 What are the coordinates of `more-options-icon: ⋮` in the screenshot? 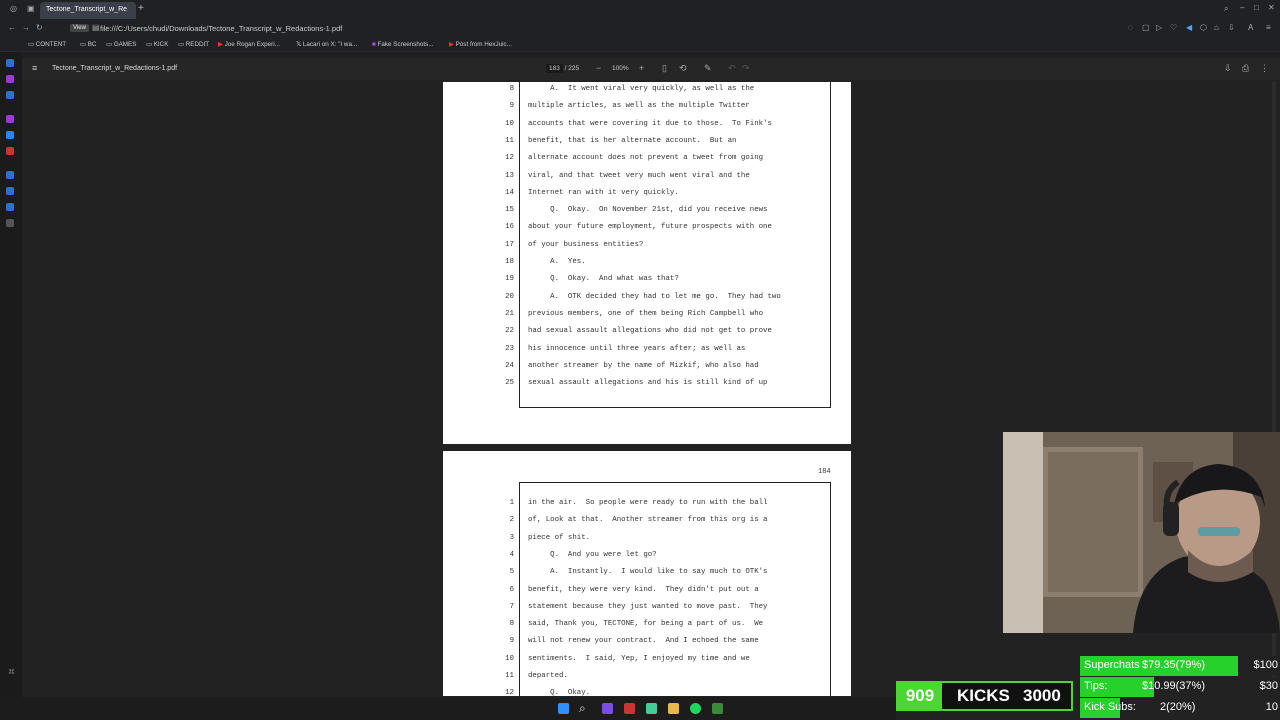 It's located at (1264, 68).